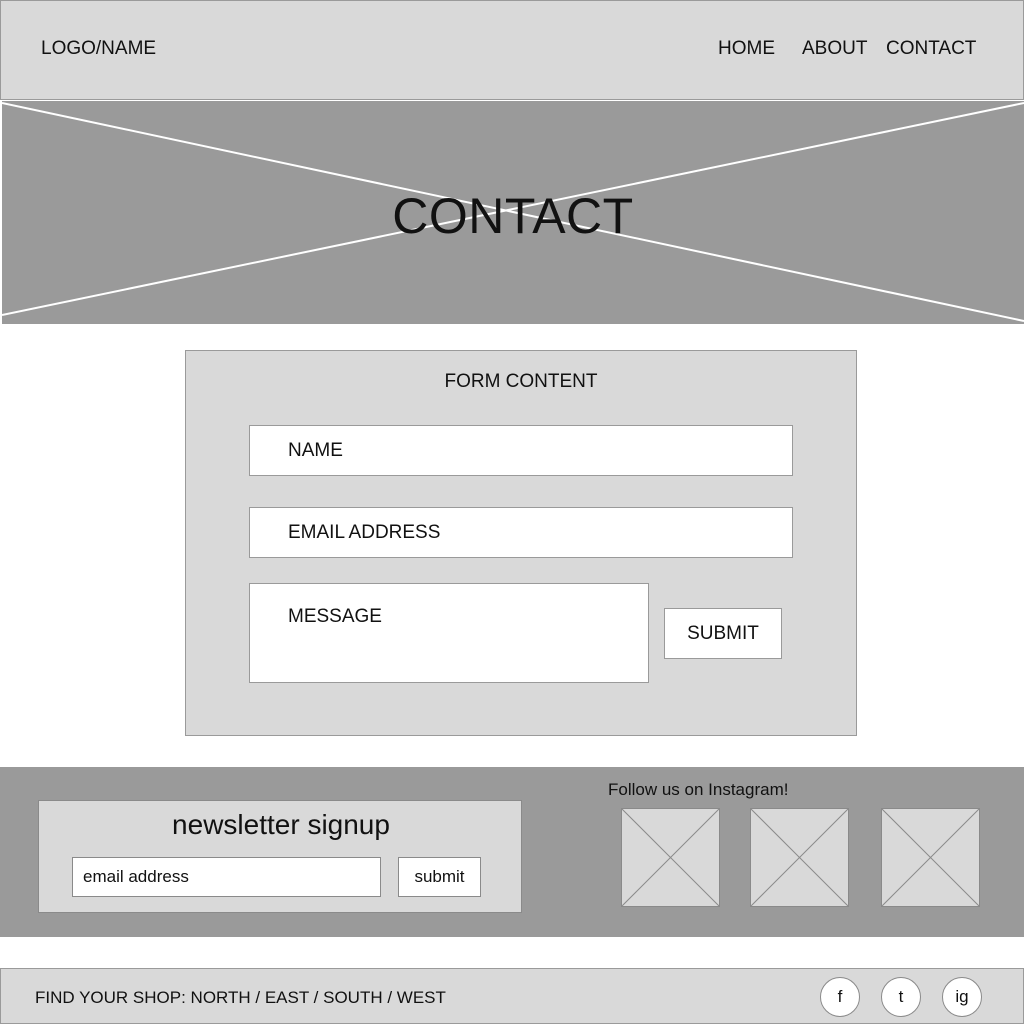  I want to click on newsletter-email-input, so click(226, 877).